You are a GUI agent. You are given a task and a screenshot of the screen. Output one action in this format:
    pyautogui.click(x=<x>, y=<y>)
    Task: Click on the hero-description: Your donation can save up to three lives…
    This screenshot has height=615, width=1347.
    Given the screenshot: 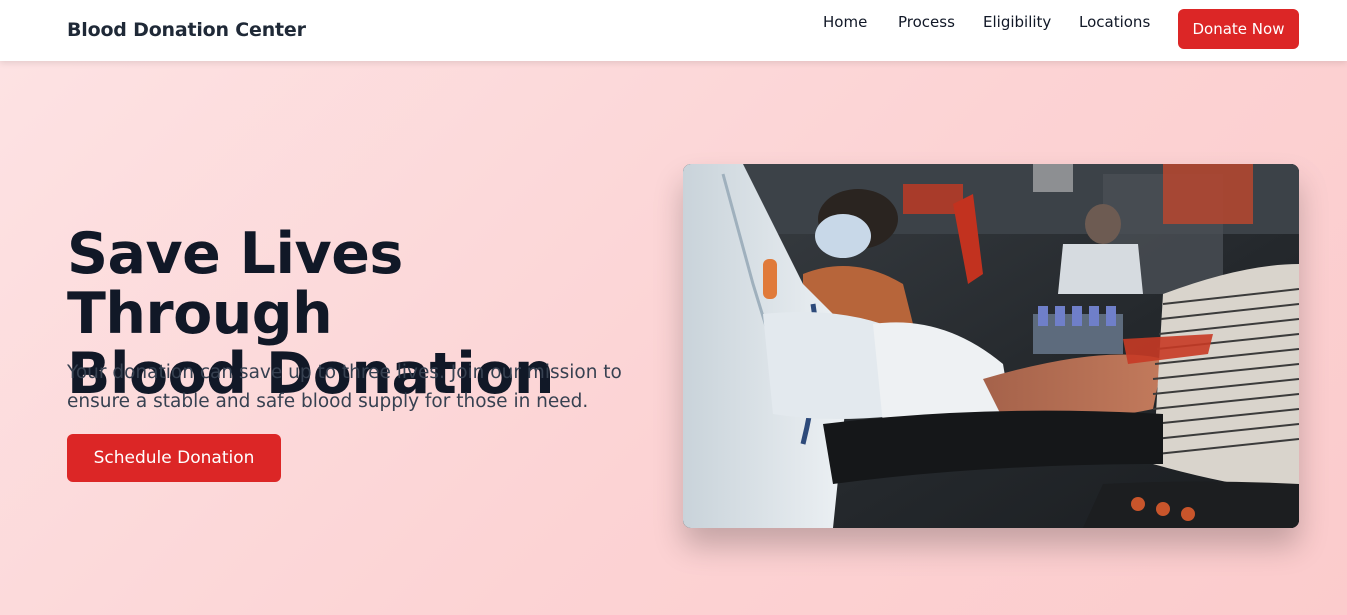 What is the action you would take?
    pyautogui.click(x=344, y=387)
    